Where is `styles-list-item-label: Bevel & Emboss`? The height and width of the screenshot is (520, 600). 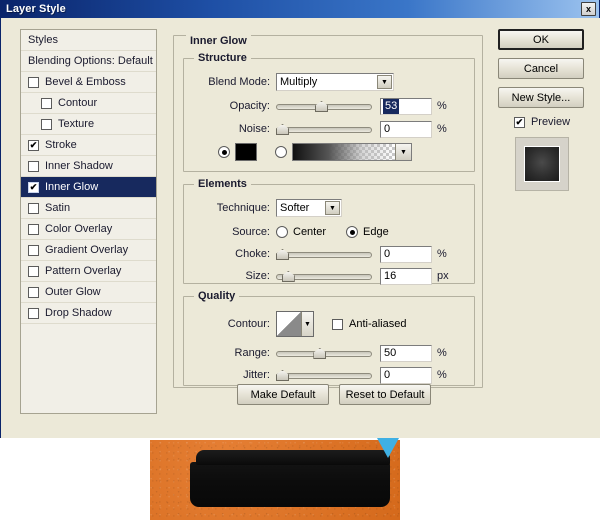
styles-list-item-label: Bevel & Emboss is located at coordinates (85, 82).